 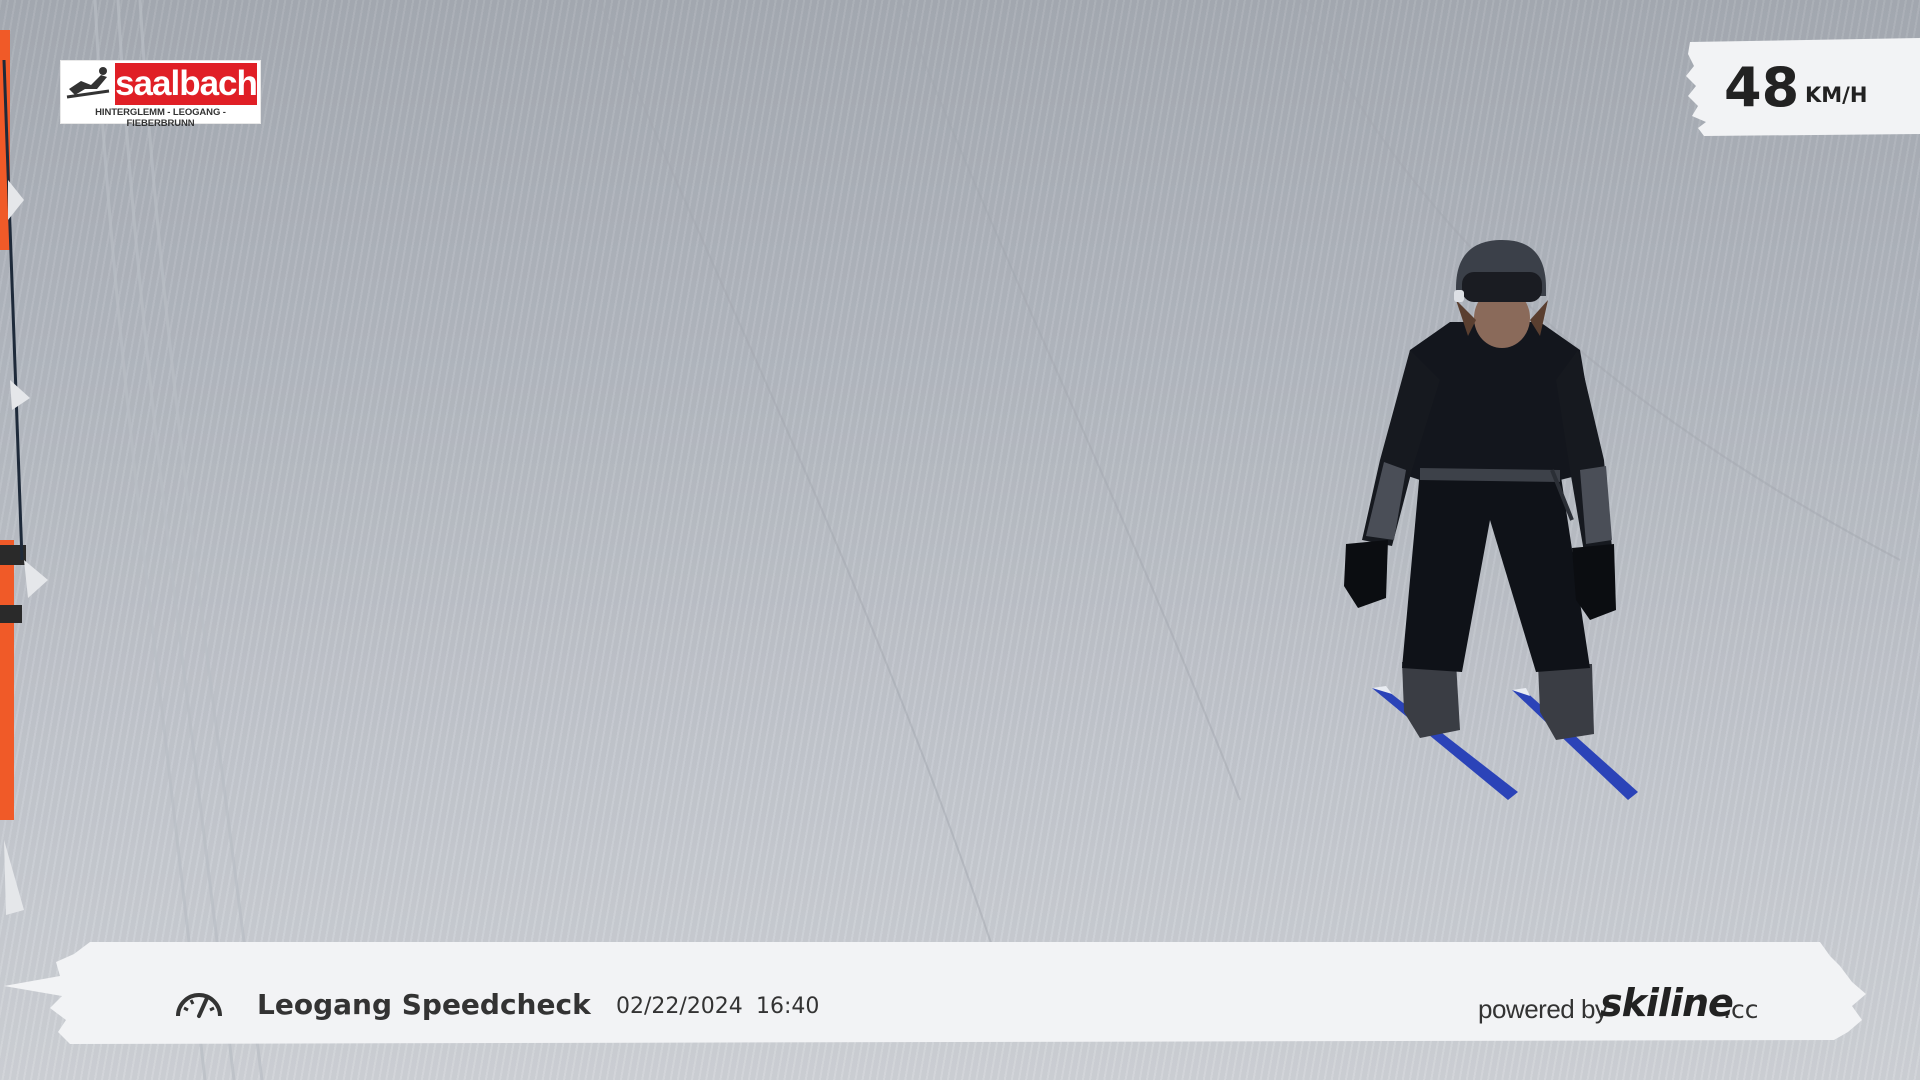 What do you see at coordinates (424, 1004) in the screenshot?
I see `location-title: Leogang Speedcheck` at bounding box center [424, 1004].